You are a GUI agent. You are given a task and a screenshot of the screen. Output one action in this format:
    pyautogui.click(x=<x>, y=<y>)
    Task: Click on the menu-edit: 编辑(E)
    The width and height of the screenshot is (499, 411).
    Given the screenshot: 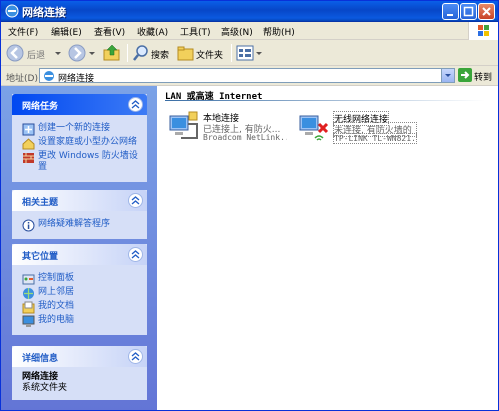 What is the action you would take?
    pyautogui.click(x=66, y=31)
    